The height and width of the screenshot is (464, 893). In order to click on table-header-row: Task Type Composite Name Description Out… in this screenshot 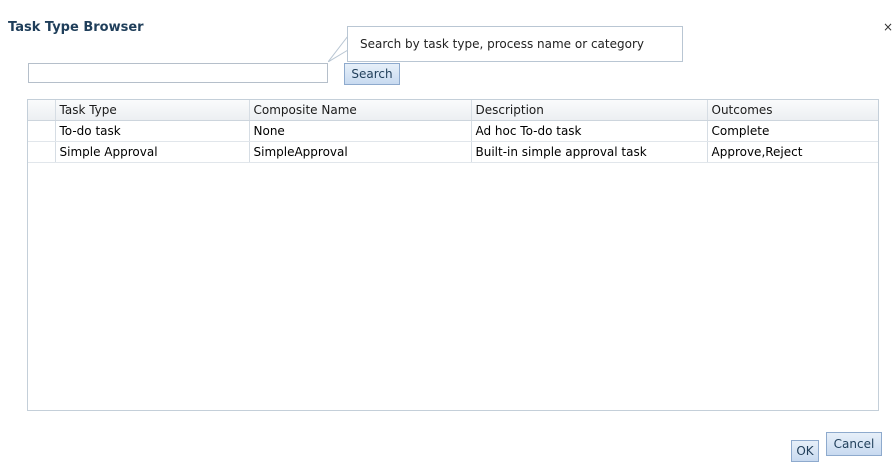, I will do `click(453, 110)`.